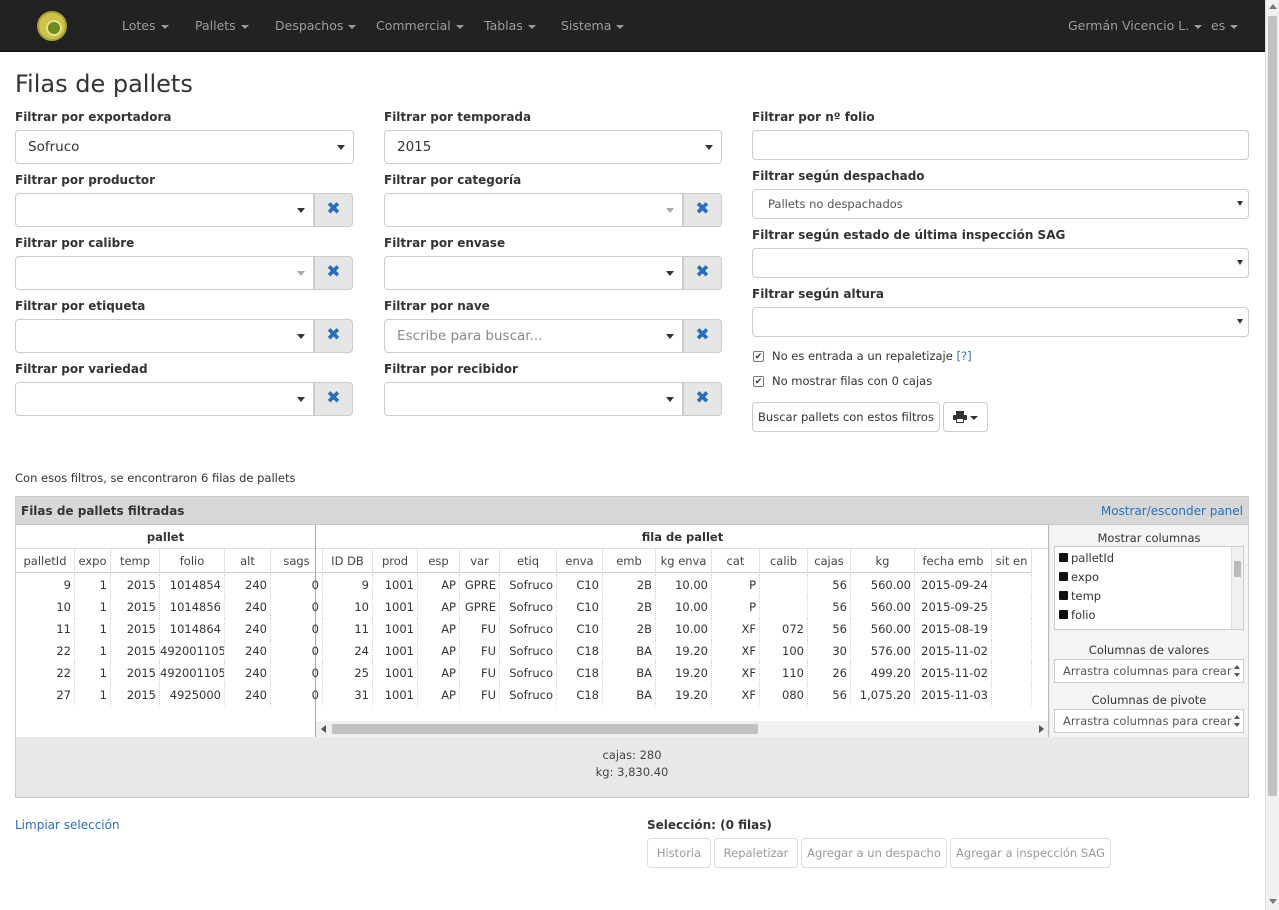  What do you see at coordinates (533, 210) in the screenshot?
I see `filter-categoria-select` at bounding box center [533, 210].